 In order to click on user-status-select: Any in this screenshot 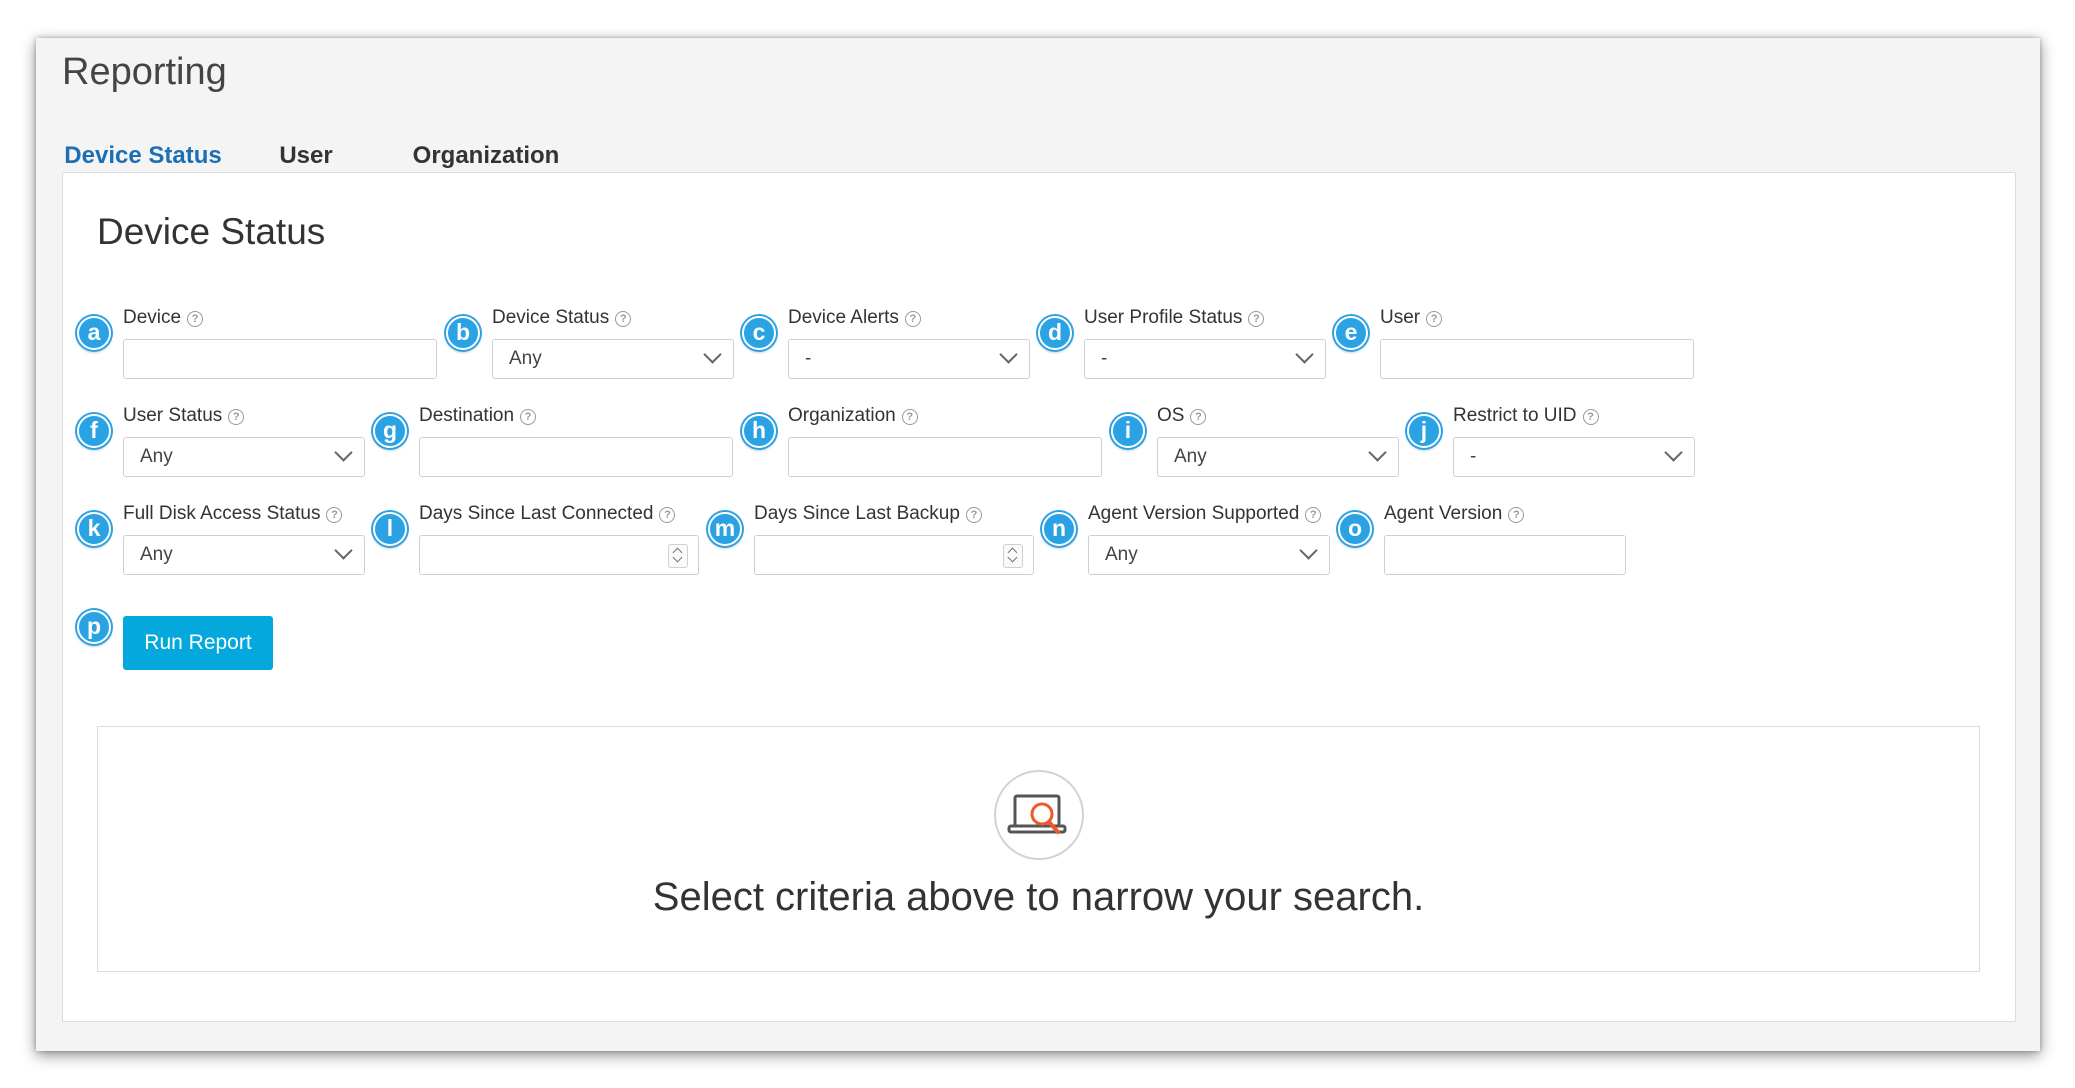, I will do `click(244, 457)`.